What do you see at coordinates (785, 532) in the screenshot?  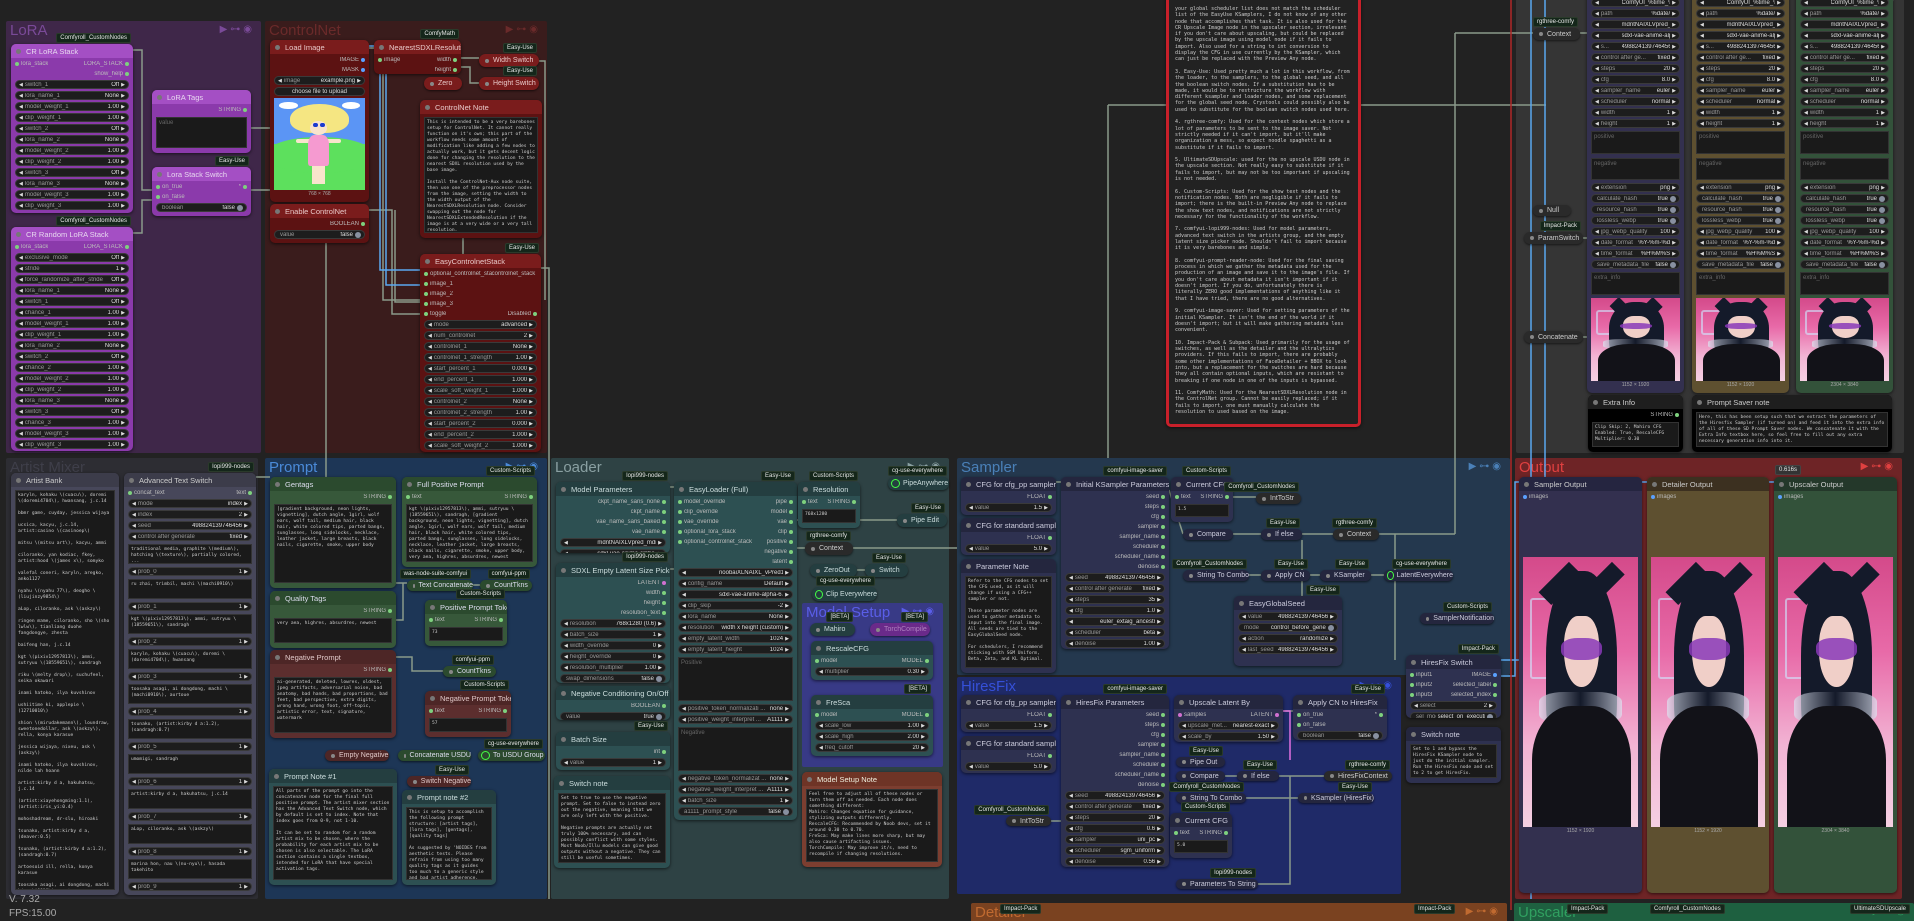 I see `output-slot: clip` at bounding box center [785, 532].